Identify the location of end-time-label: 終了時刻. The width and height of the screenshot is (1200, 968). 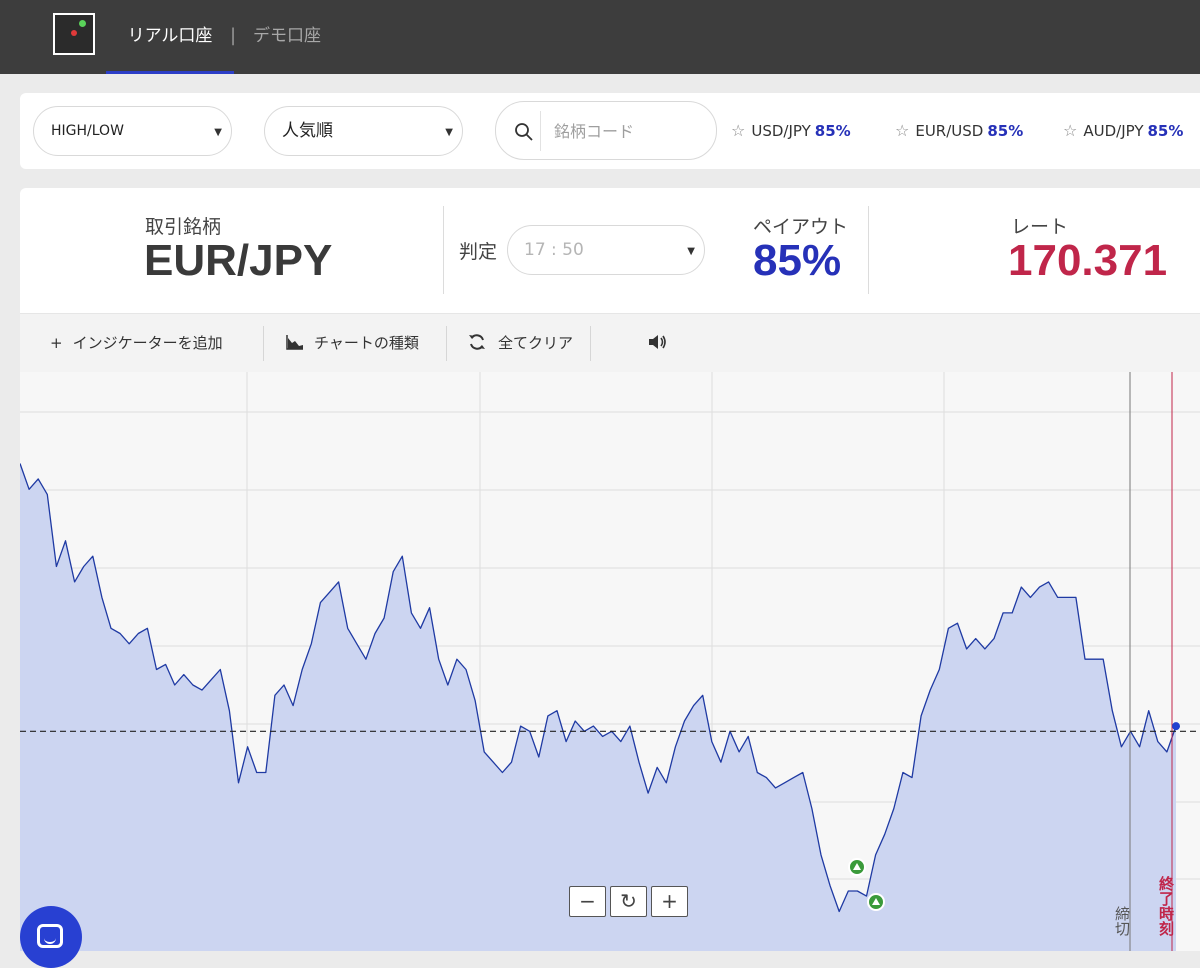
(1166, 906).